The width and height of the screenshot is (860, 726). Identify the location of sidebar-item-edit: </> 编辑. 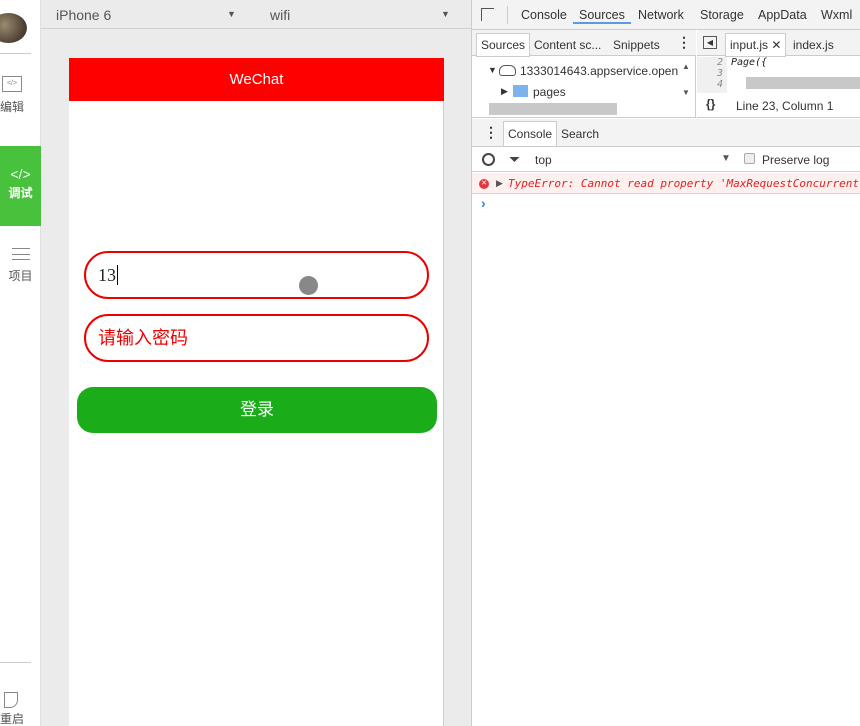
(20, 101).